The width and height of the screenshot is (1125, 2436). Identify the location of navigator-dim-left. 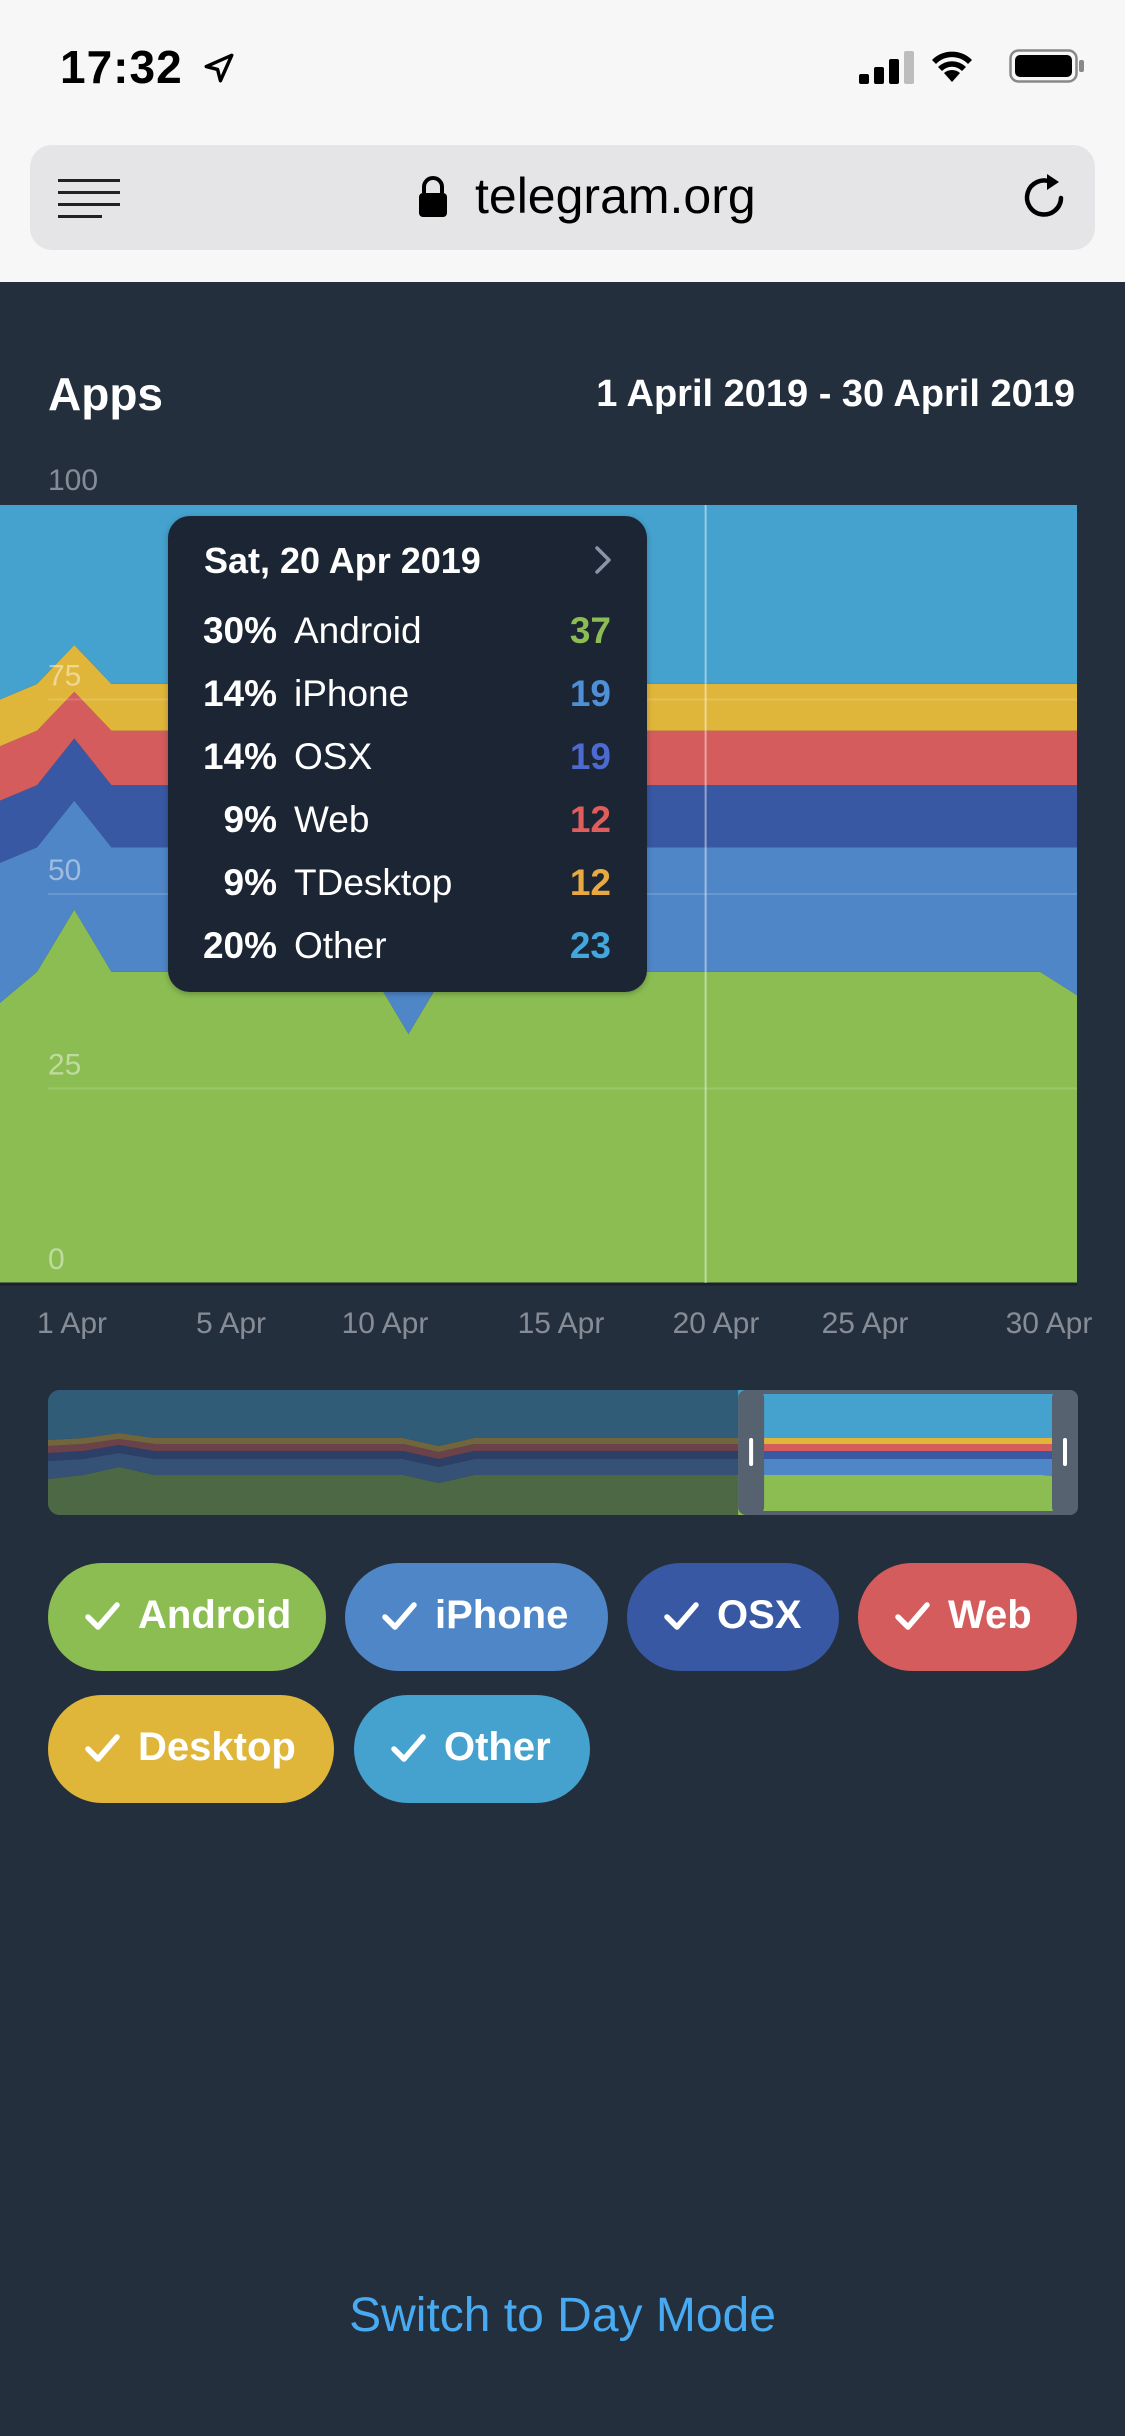
(393, 1452).